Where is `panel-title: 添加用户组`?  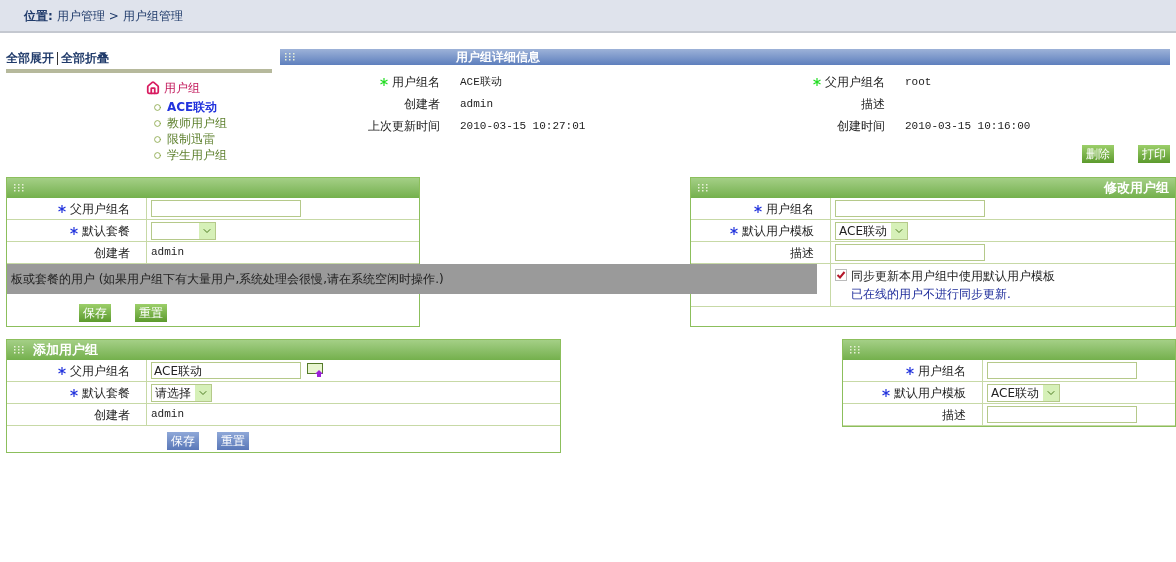
panel-title: 添加用户组 is located at coordinates (65, 350).